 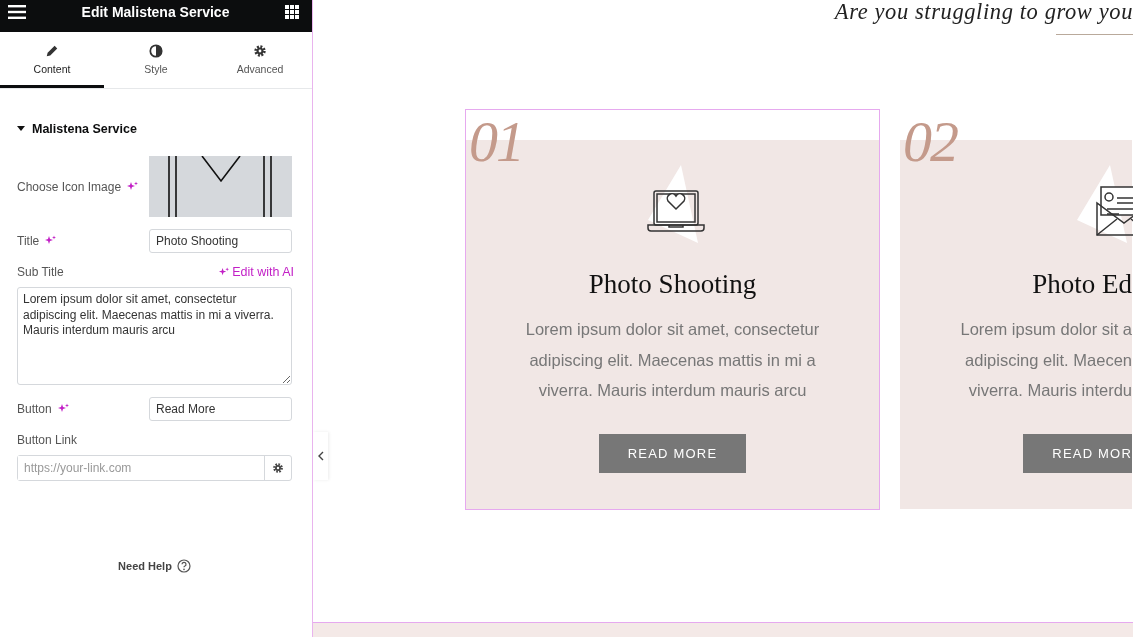 What do you see at coordinates (183, 566) in the screenshot?
I see `help-icon` at bounding box center [183, 566].